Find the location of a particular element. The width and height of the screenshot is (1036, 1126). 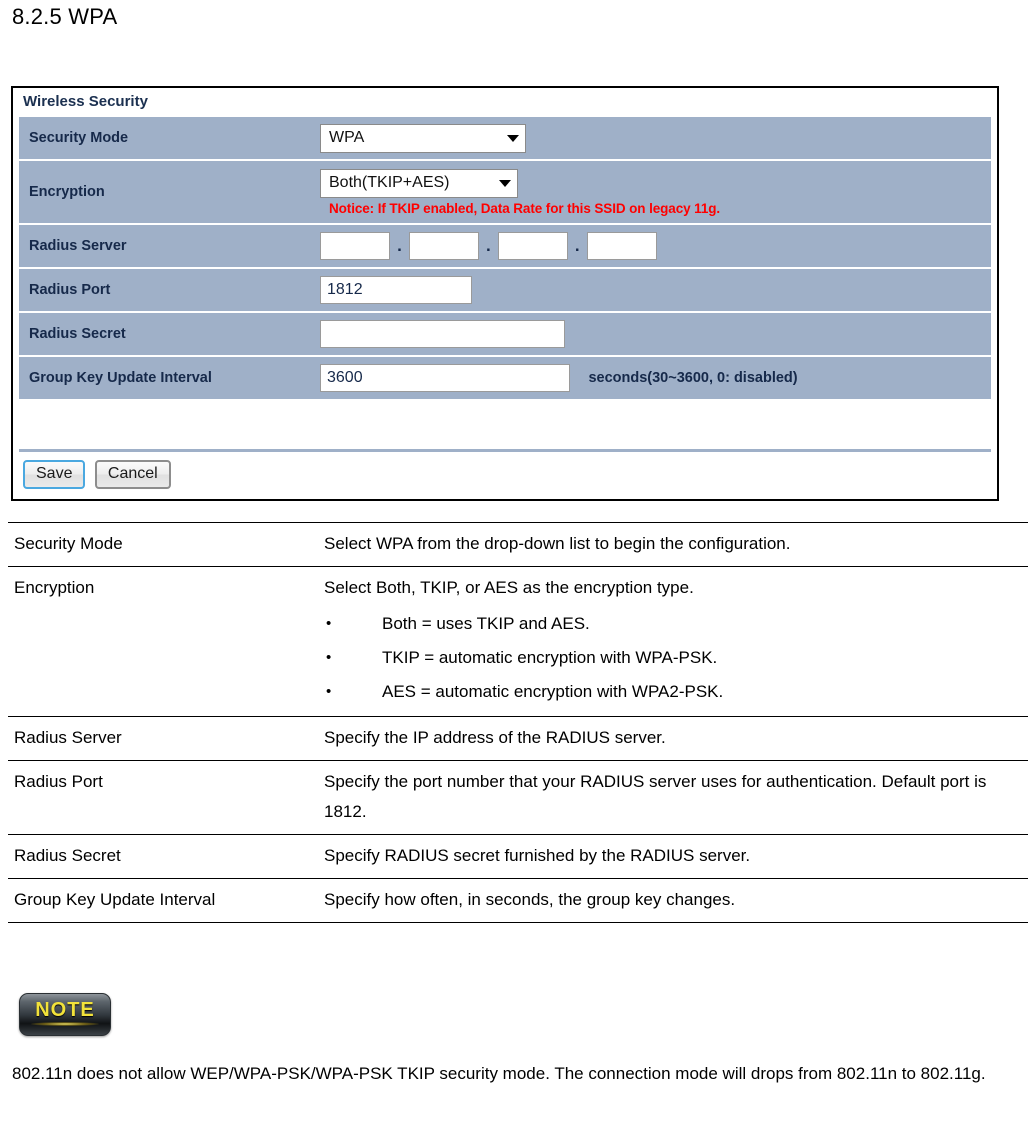

field-radius-server: . . . is located at coordinates (651, 246).